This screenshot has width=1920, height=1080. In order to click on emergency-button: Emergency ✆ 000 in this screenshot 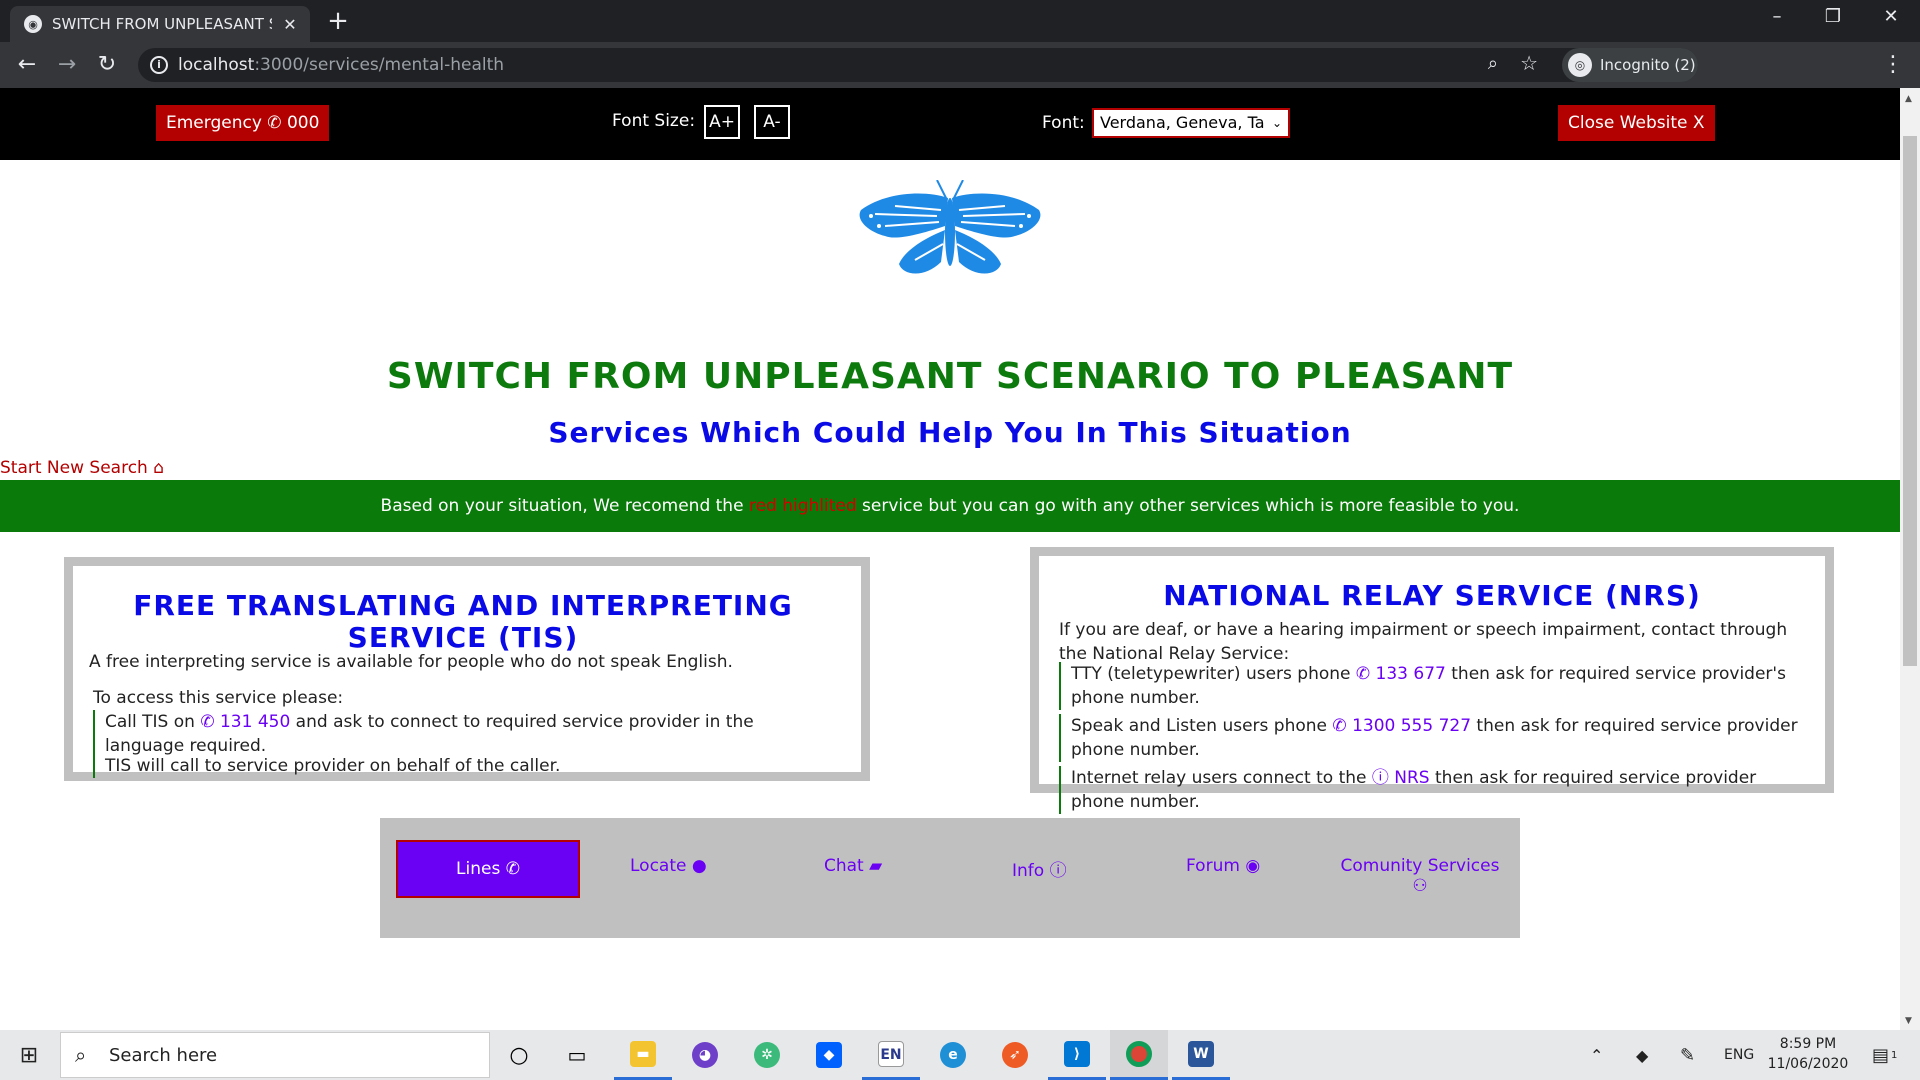, I will do `click(243, 123)`.